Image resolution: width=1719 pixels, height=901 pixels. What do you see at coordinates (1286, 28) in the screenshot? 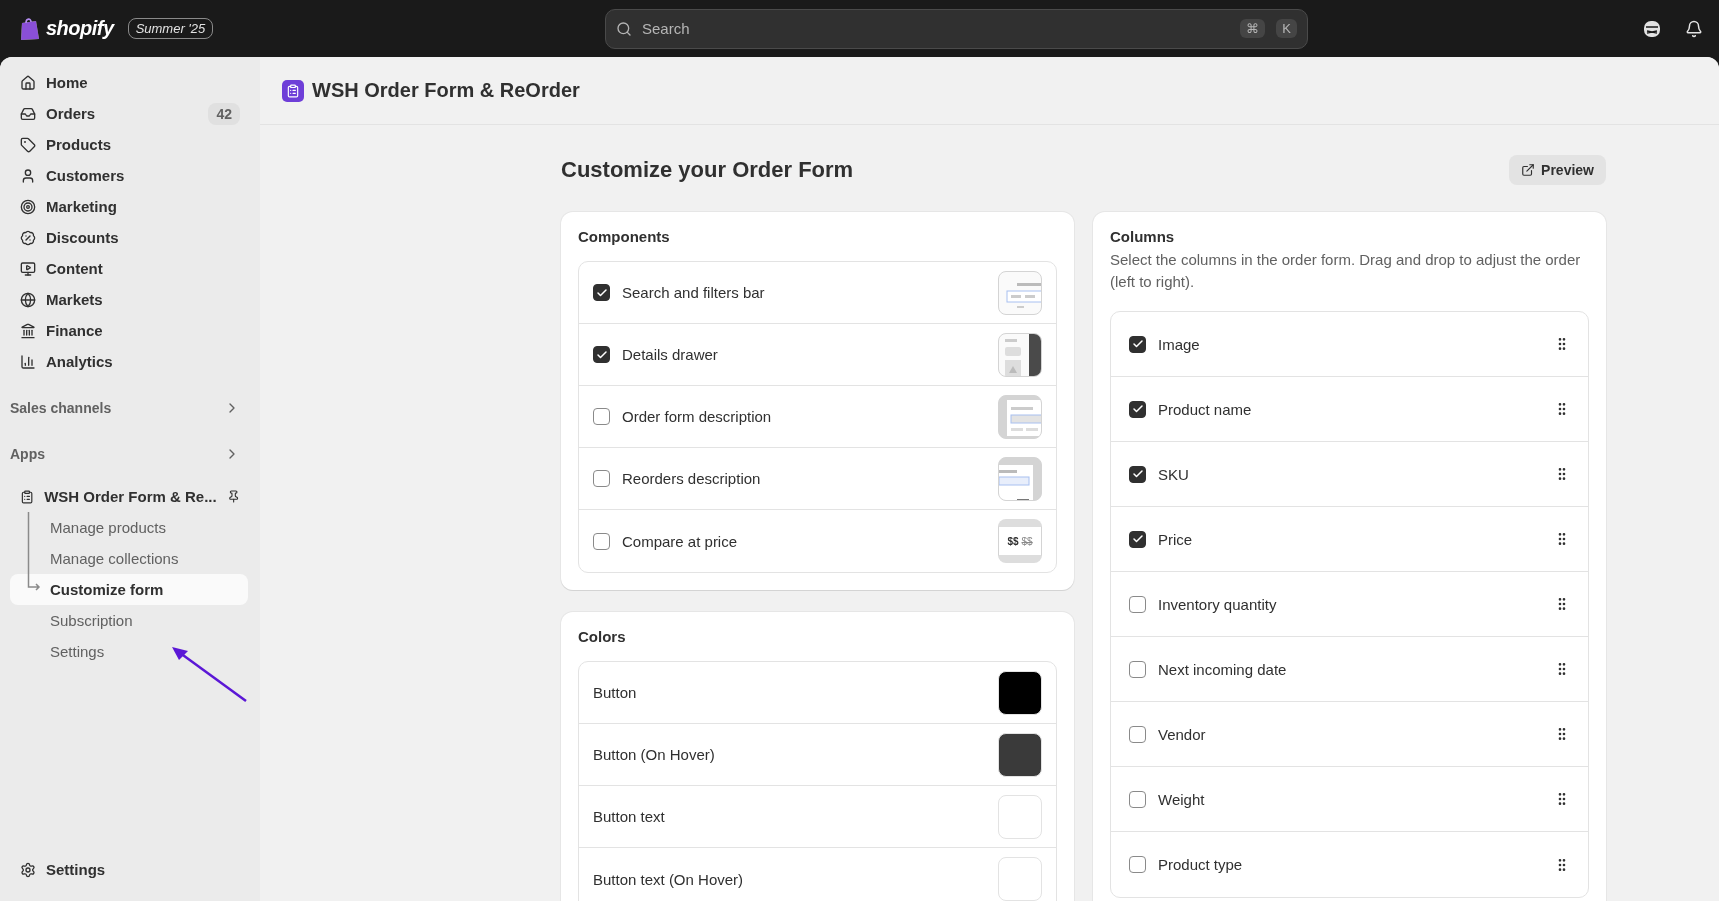
I see `shortcut-key: K` at bounding box center [1286, 28].